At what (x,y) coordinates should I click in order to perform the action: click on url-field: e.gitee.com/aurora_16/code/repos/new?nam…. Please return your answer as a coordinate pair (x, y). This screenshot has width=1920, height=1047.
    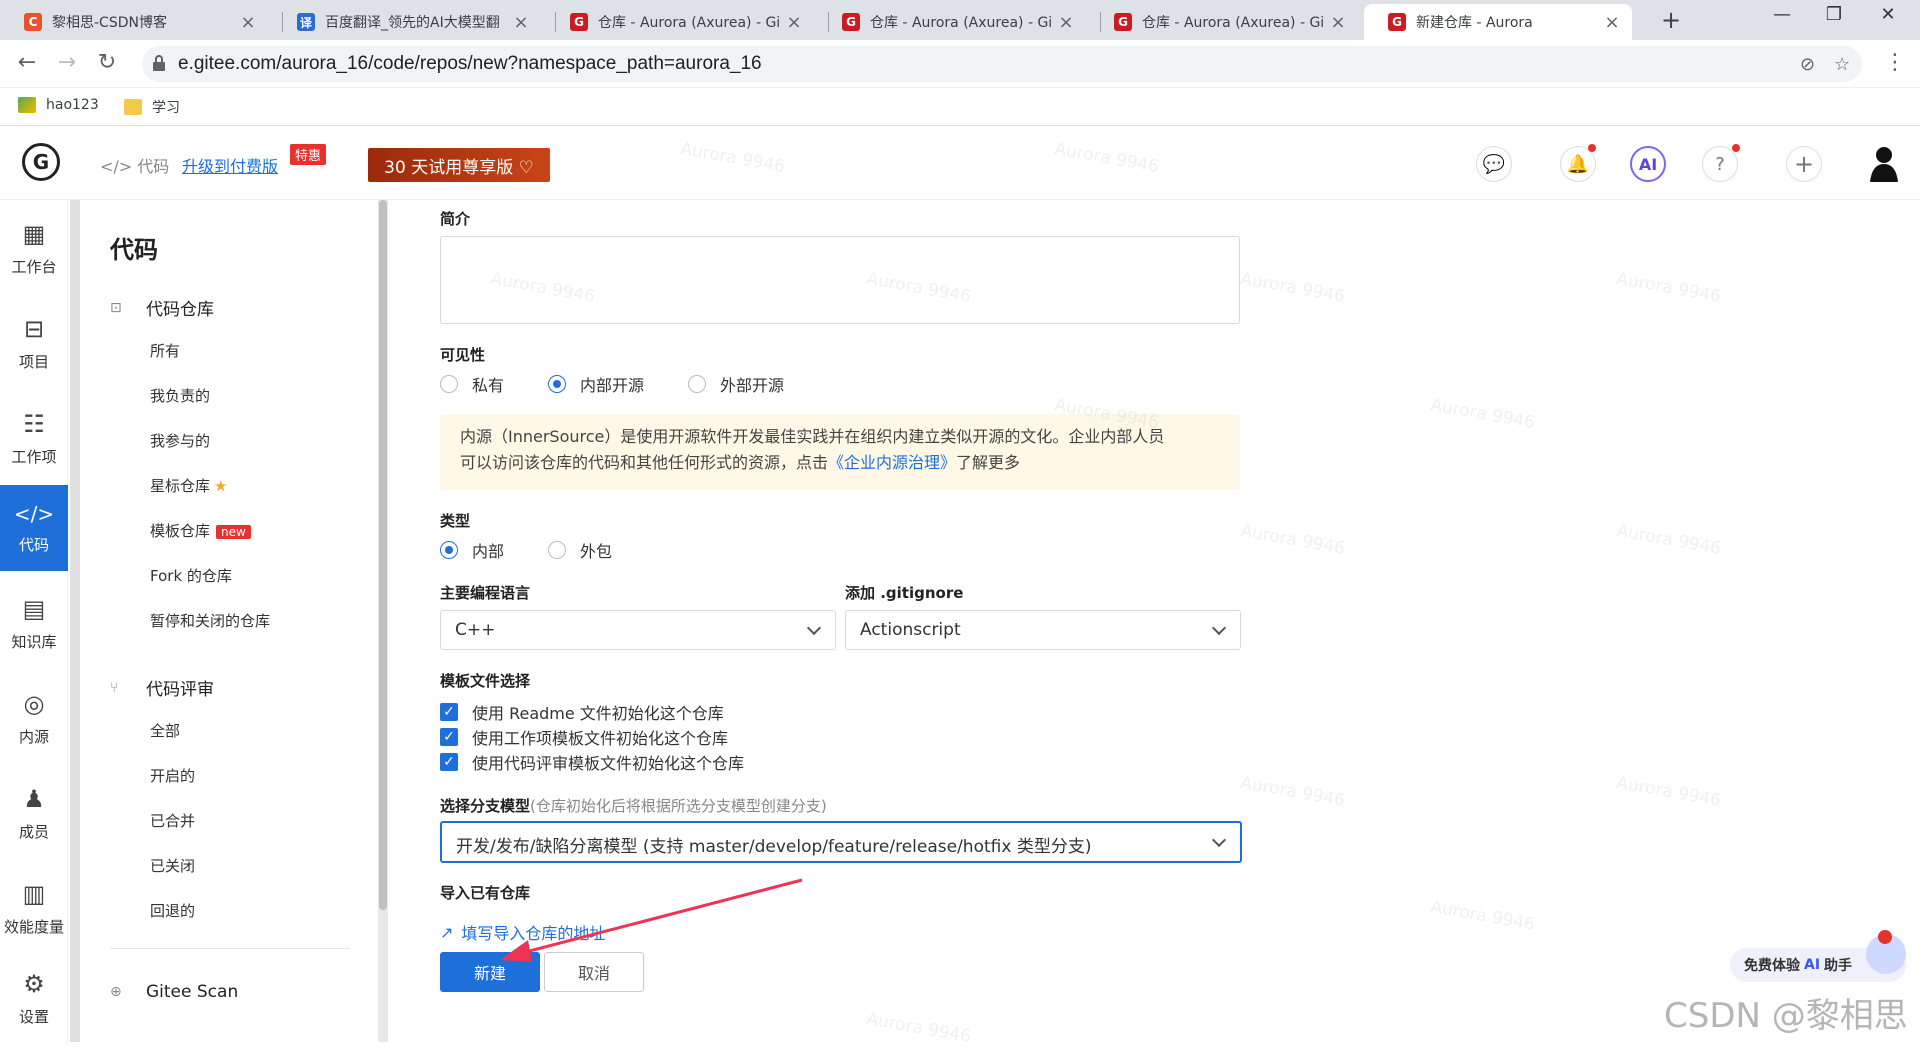
    Looking at the image, I should click on (1002, 64).